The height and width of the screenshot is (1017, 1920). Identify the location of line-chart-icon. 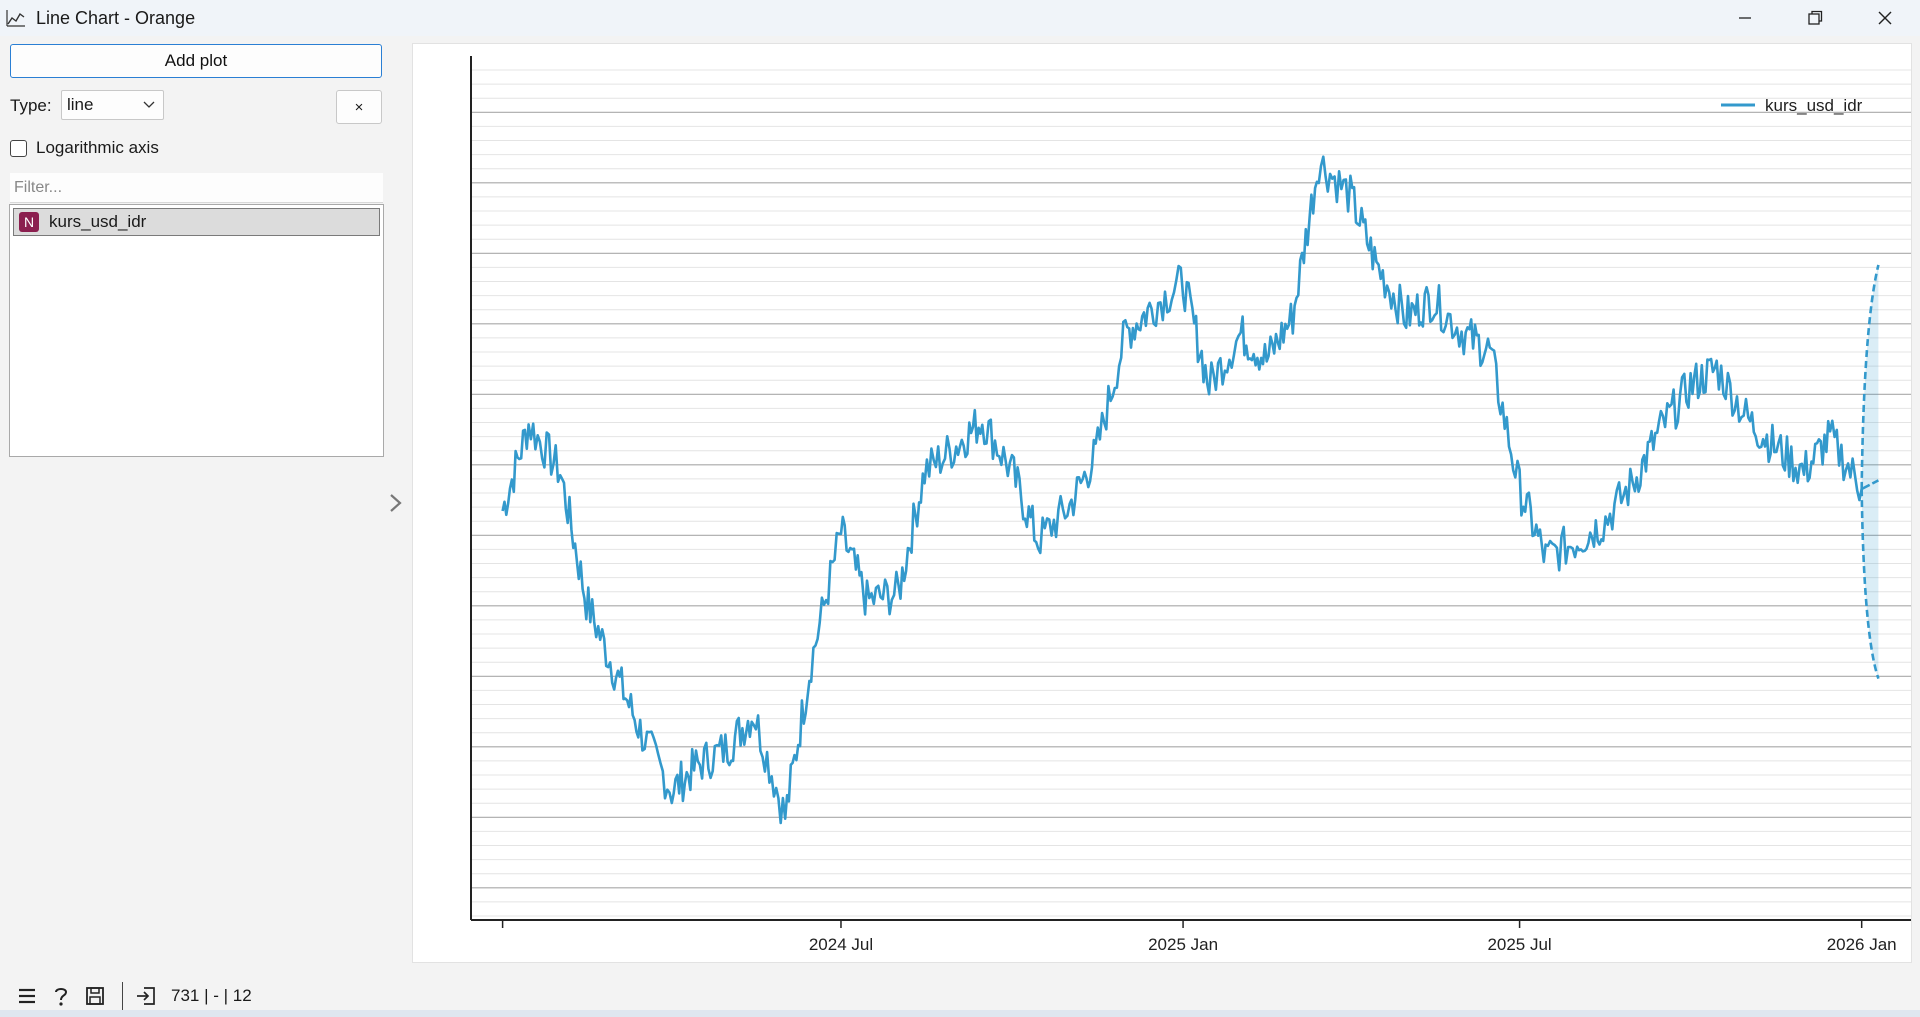
(15, 18).